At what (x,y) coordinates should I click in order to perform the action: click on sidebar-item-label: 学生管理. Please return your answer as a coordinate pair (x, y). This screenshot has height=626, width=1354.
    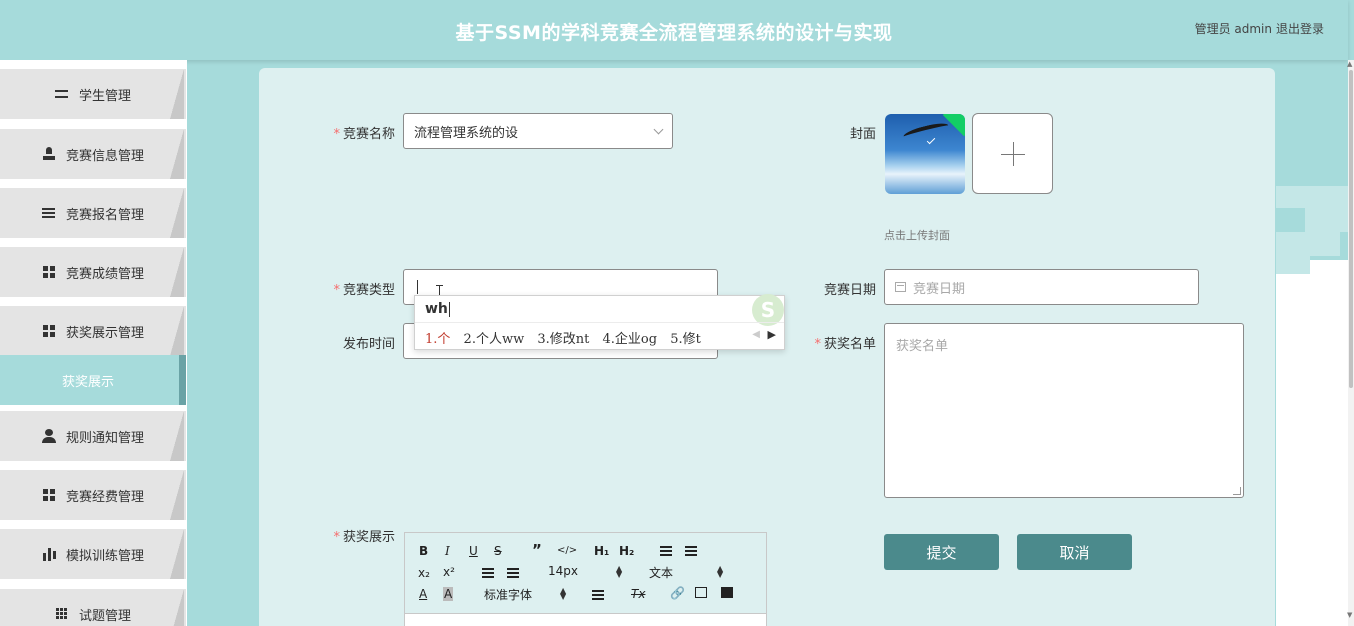
    Looking at the image, I should click on (104, 96).